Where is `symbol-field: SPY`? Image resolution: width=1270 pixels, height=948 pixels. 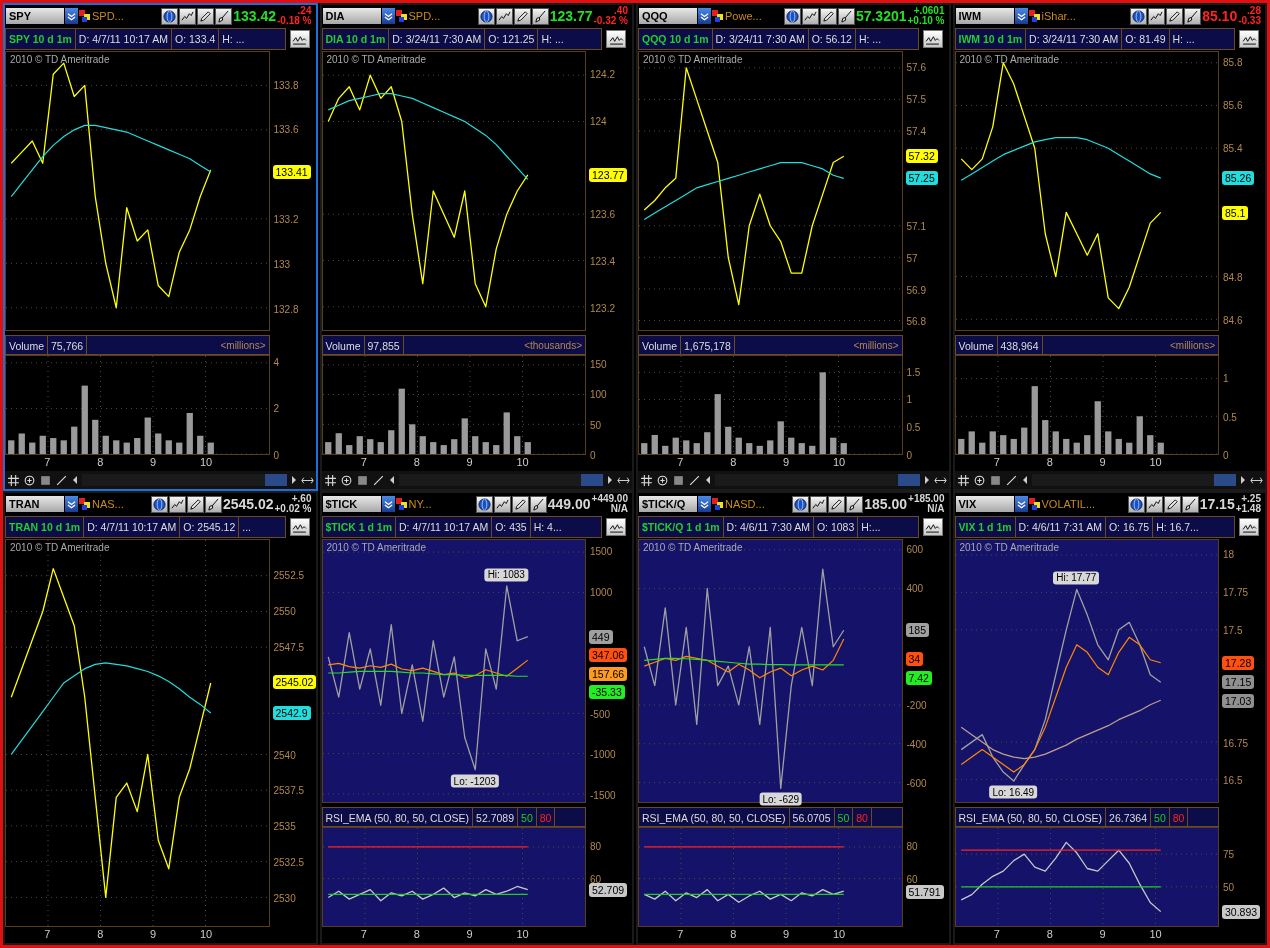 symbol-field: SPY is located at coordinates (35, 16).